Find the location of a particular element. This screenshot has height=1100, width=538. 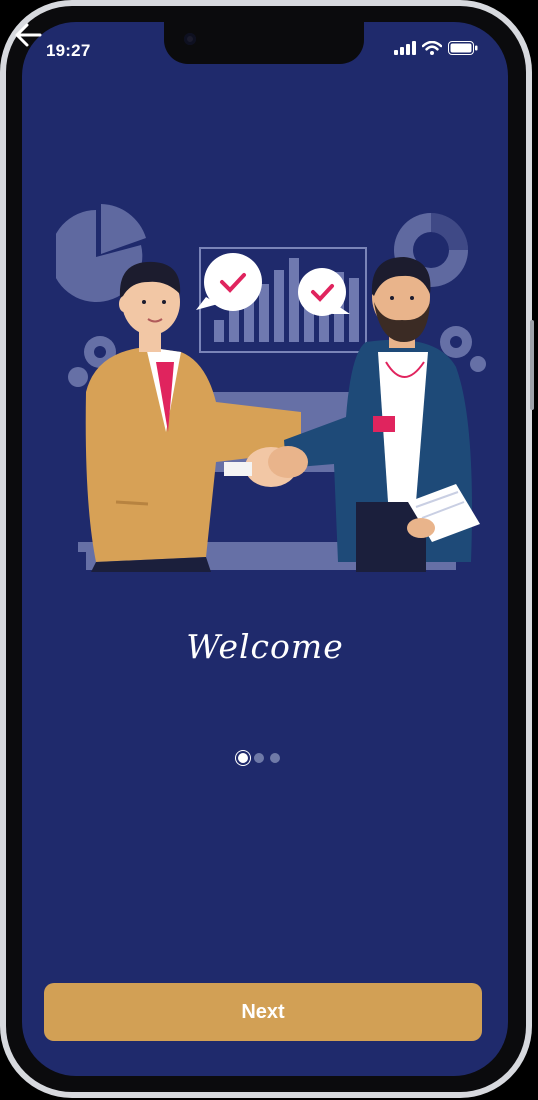

back-arrow-icon is located at coordinates (28, 35).